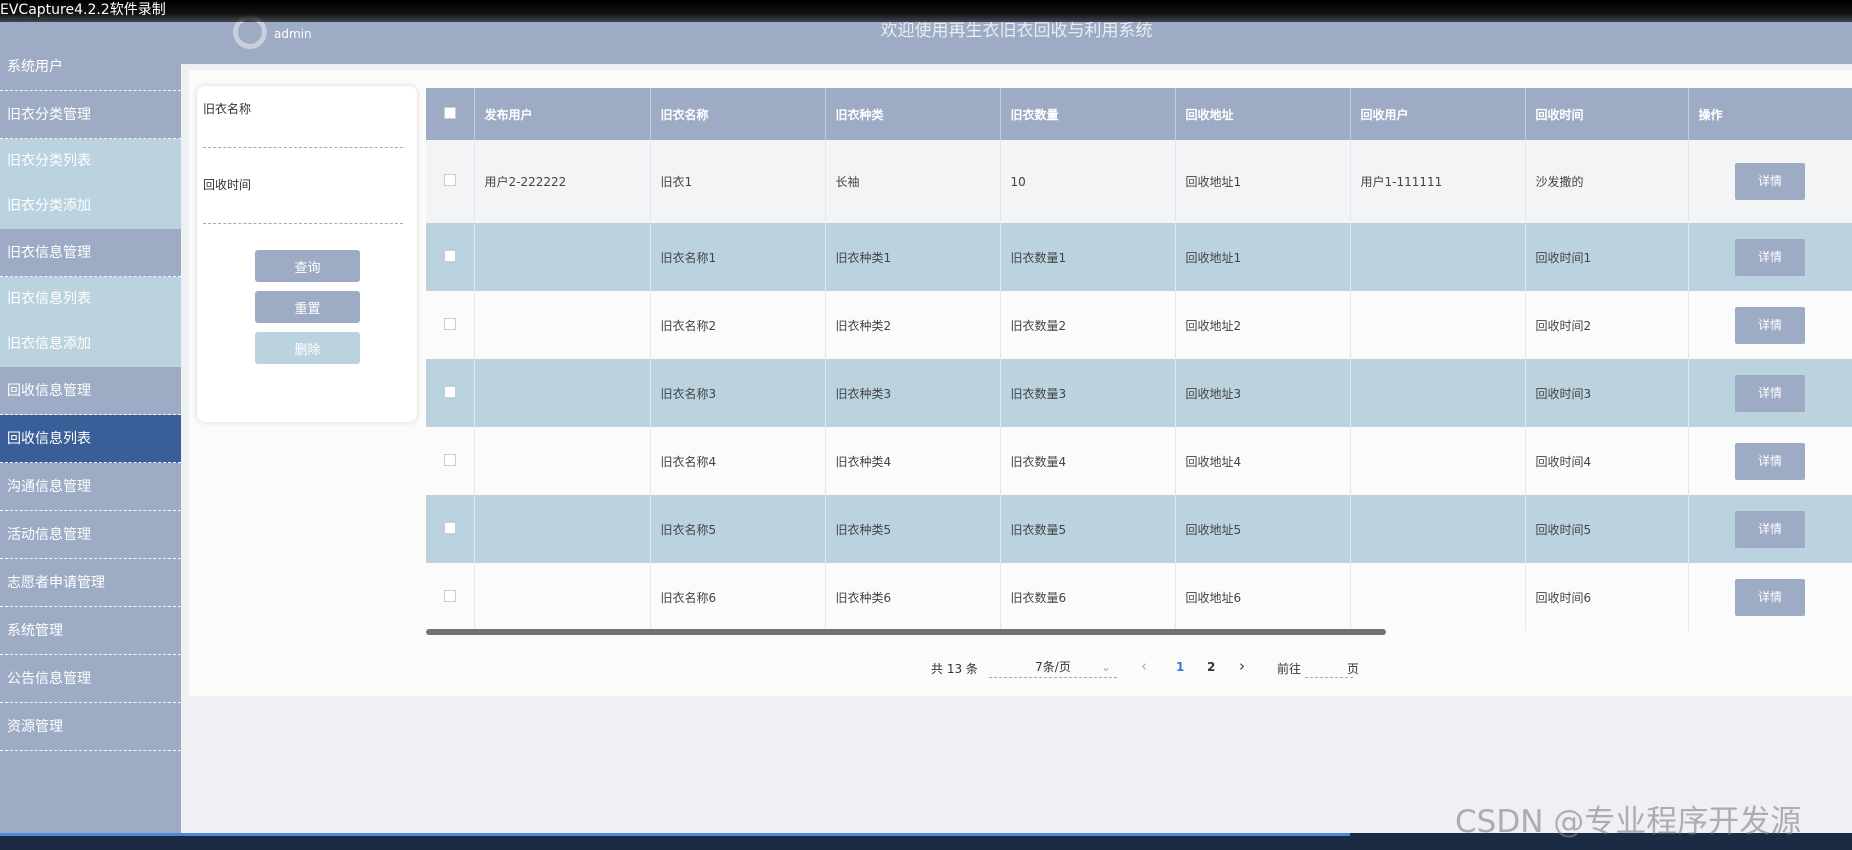 This screenshot has width=1852, height=850. Describe the element at coordinates (562, 181) in the screenshot. I see `table-cell: 用户2-222222` at that location.